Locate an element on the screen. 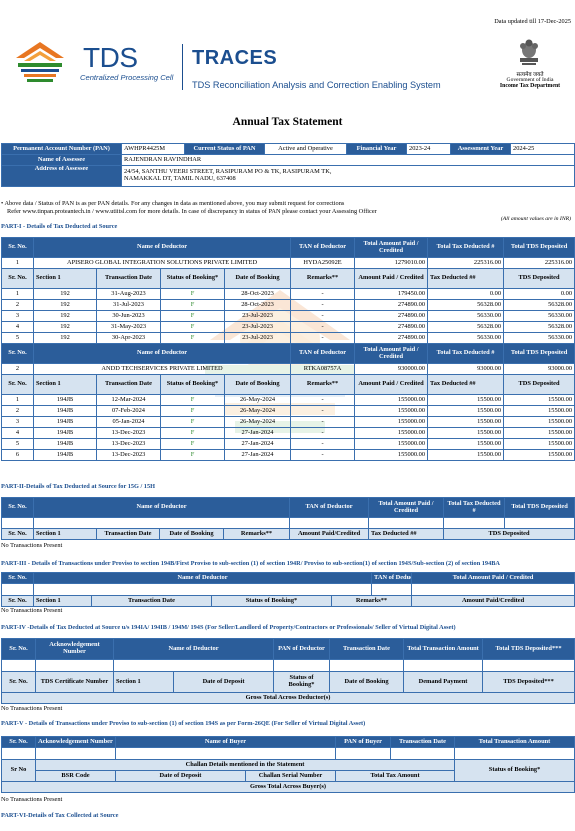 The height and width of the screenshot is (831, 575). txn-tds-deposited: 15500.00 is located at coordinates (539, 455).